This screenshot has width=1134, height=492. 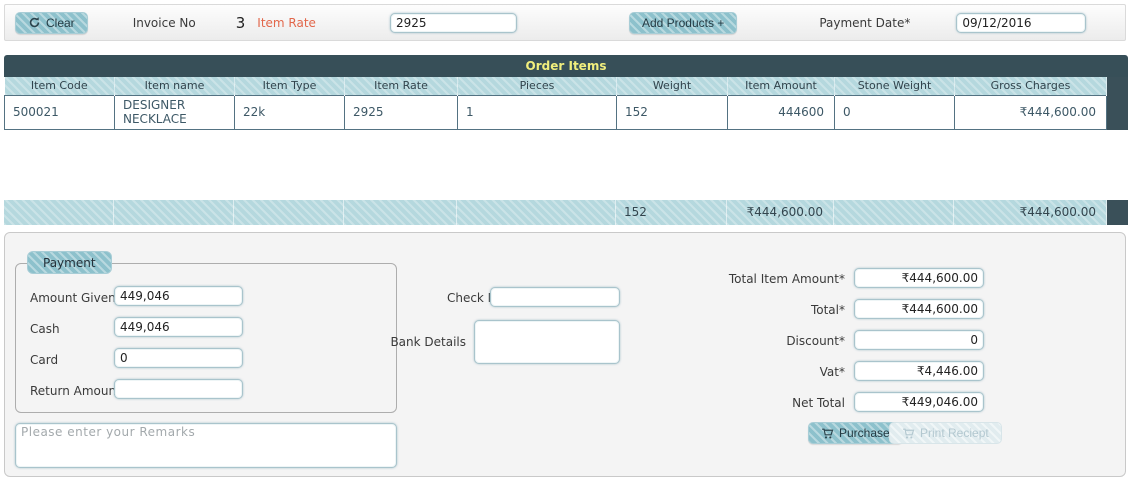 What do you see at coordinates (537, 86) in the screenshot?
I see `col-header-pieces: Pieces` at bounding box center [537, 86].